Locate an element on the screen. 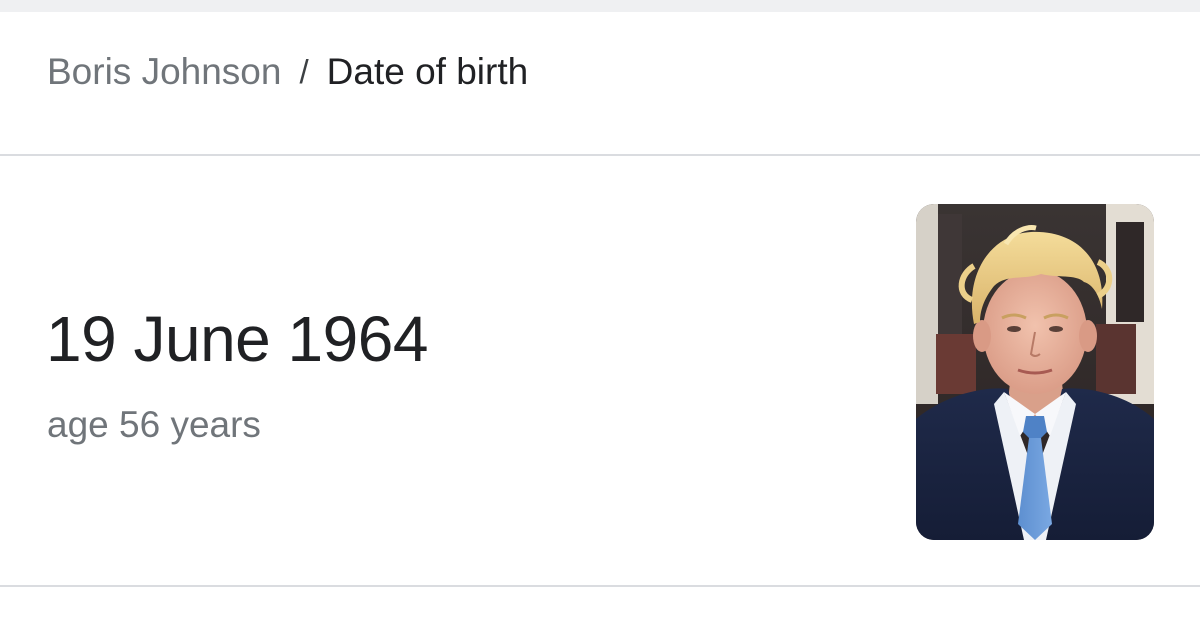 This screenshot has height=617, width=1200. breadcrumb-attribute: Date of birth is located at coordinates (427, 71).